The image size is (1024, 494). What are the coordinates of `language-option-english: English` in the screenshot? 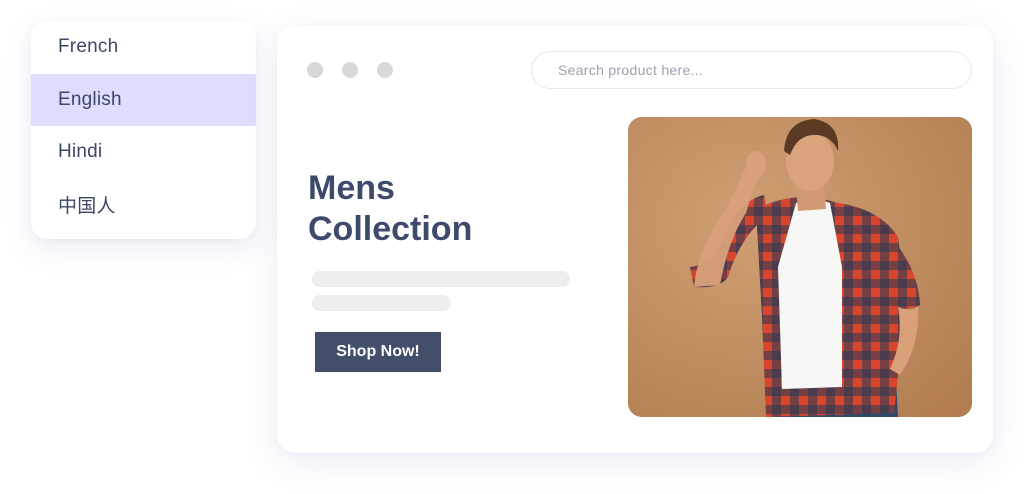 It's located at (143, 99).